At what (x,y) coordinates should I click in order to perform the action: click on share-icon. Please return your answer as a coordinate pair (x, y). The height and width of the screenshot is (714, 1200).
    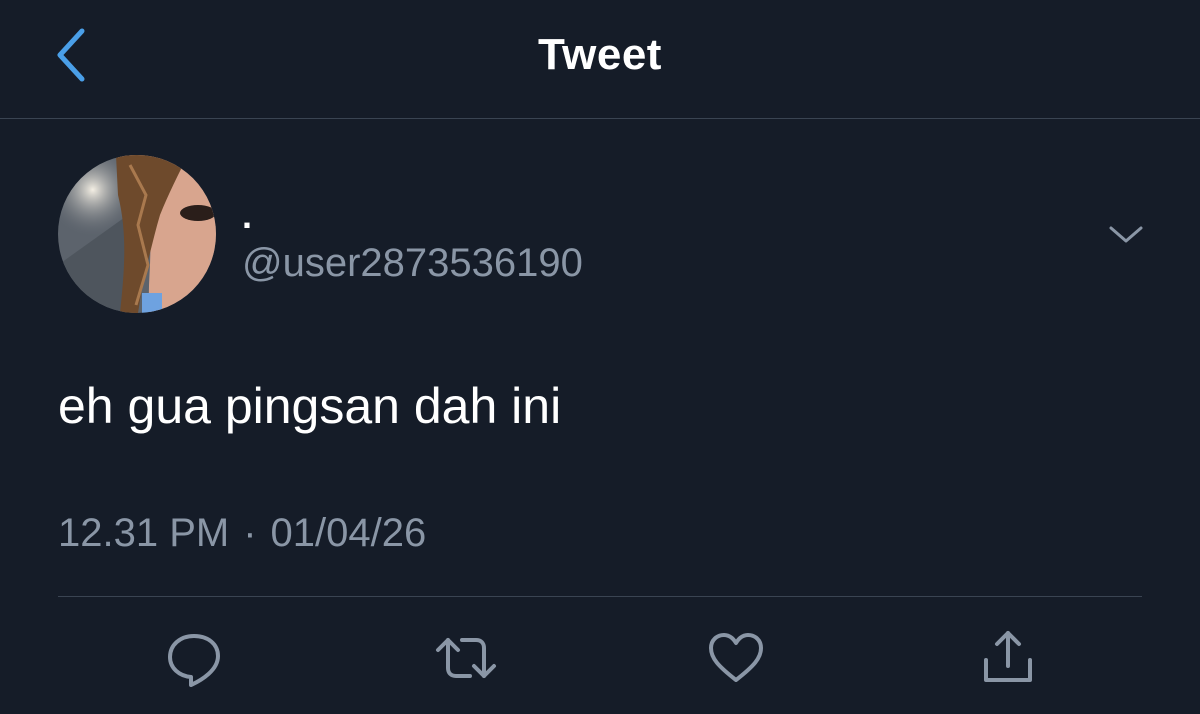
    Looking at the image, I should click on (1008, 656).